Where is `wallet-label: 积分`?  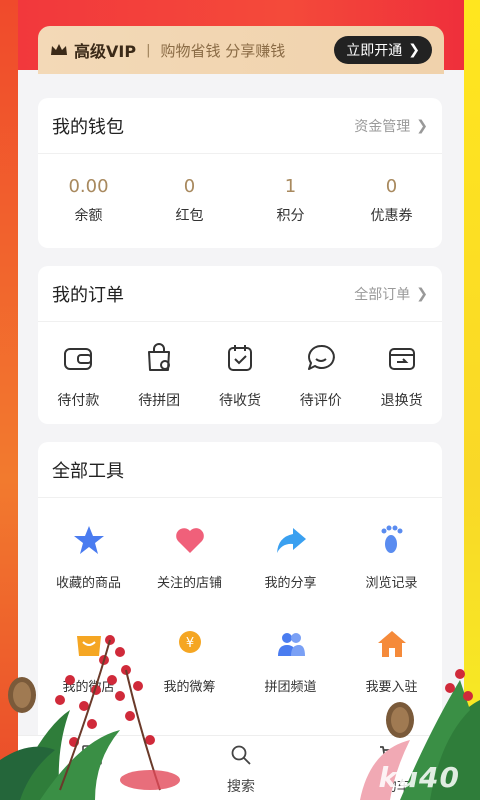 wallet-label: 积分 is located at coordinates (290, 216).